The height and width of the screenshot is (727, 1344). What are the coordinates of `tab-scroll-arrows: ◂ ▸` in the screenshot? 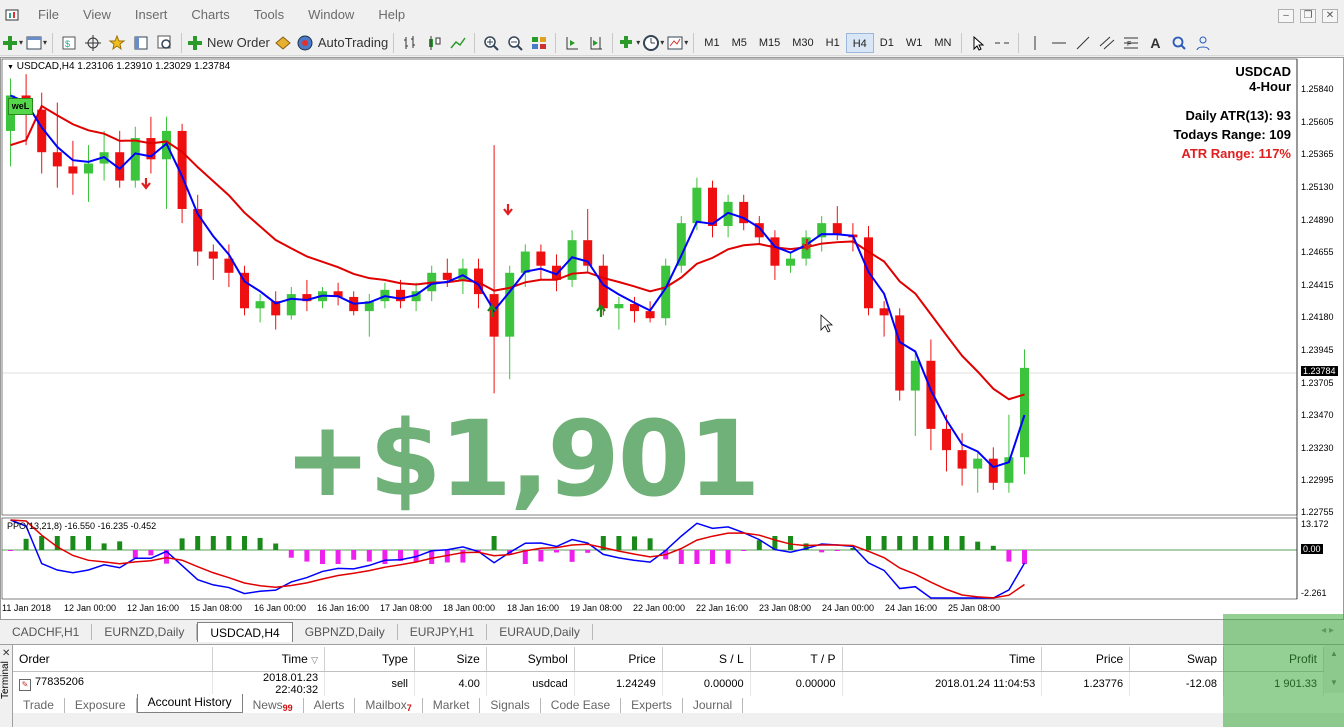 It's located at (1327, 630).